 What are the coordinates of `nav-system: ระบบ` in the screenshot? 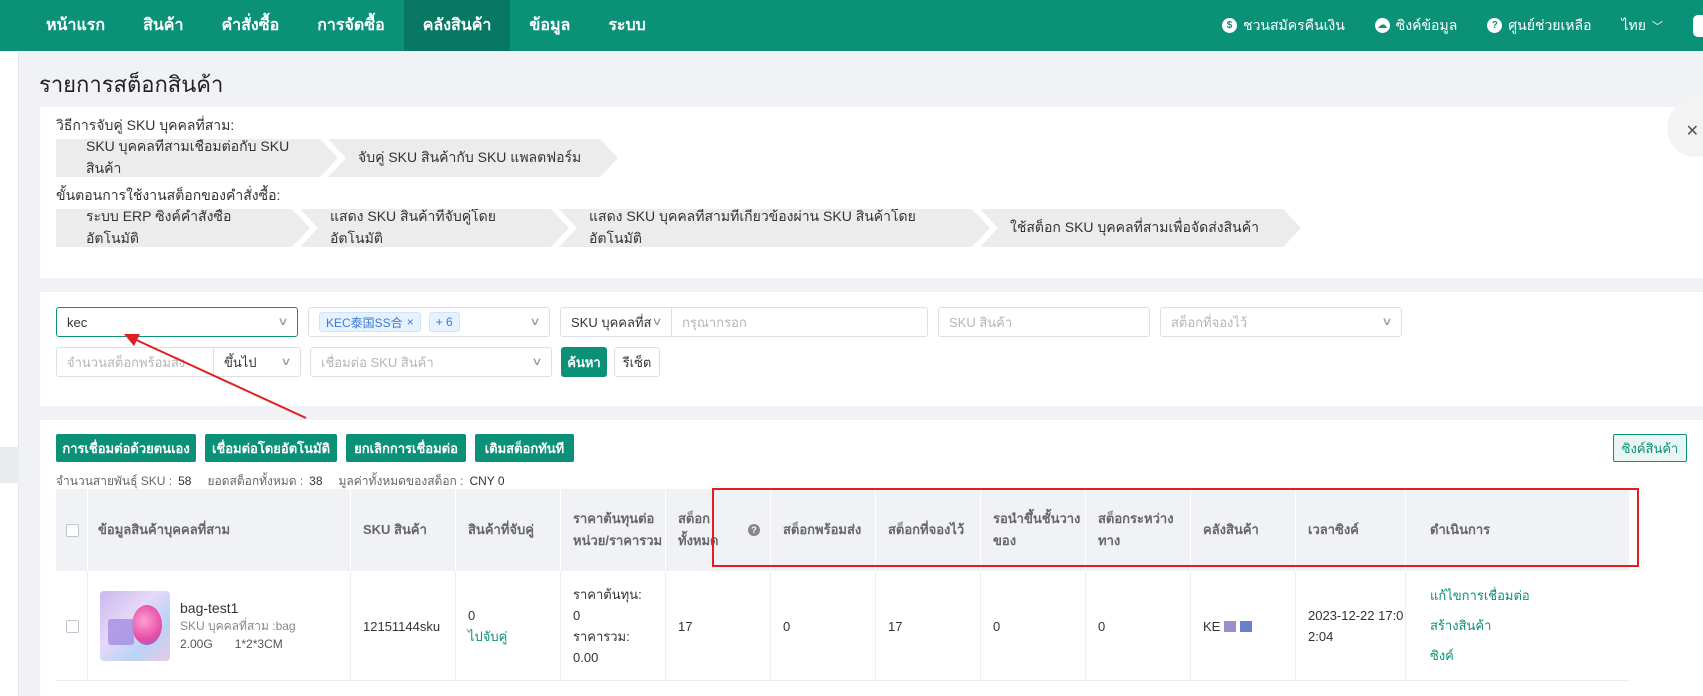 It's located at (627, 25).